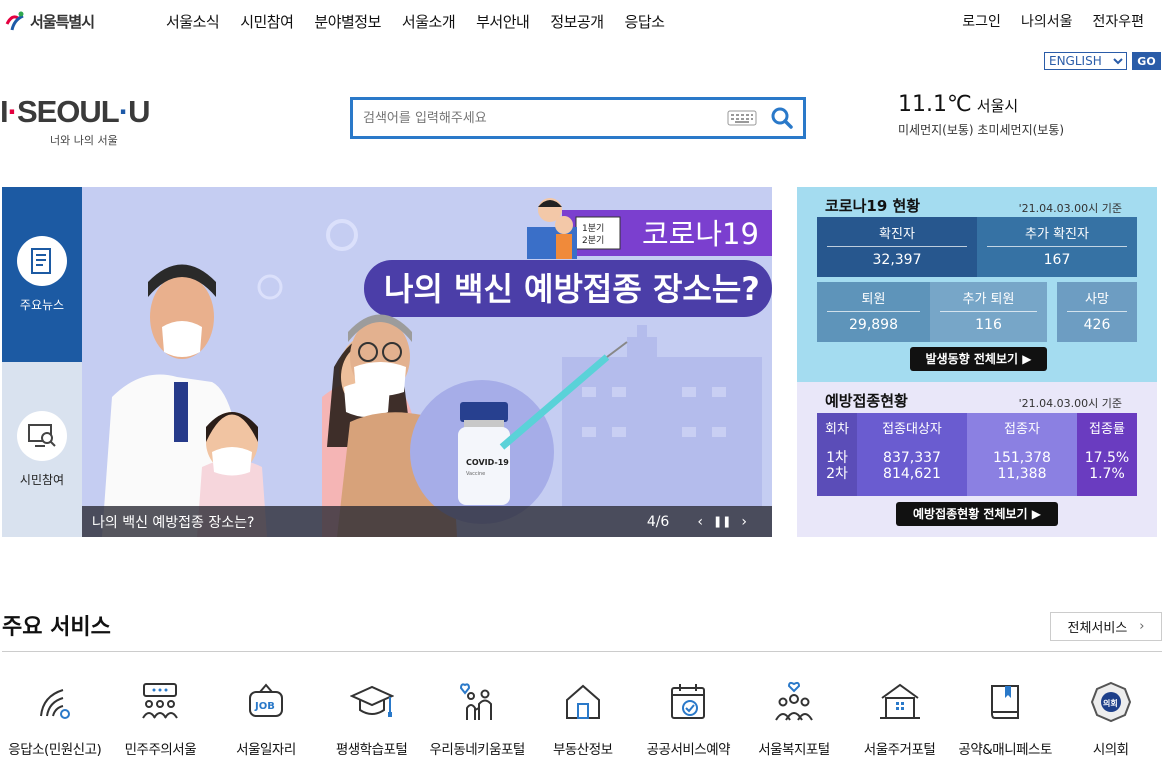  Describe the element at coordinates (582, 750) in the screenshot. I see `service-label: 부동산정보` at that location.